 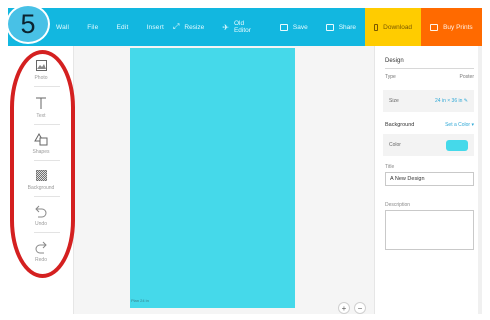 What do you see at coordinates (225, 27) in the screenshot?
I see `plane-icon: ✈` at bounding box center [225, 27].